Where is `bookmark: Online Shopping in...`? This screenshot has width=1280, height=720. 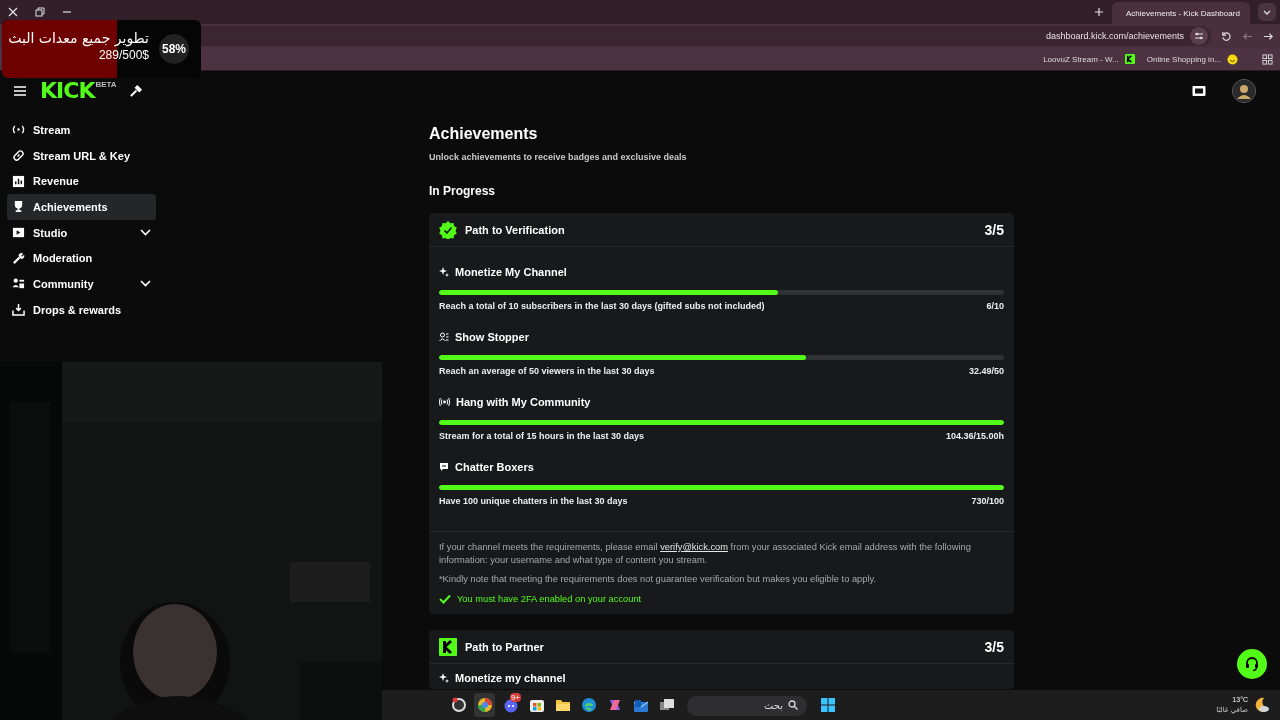 bookmark: Online Shopping in... is located at coordinates (1192, 59).